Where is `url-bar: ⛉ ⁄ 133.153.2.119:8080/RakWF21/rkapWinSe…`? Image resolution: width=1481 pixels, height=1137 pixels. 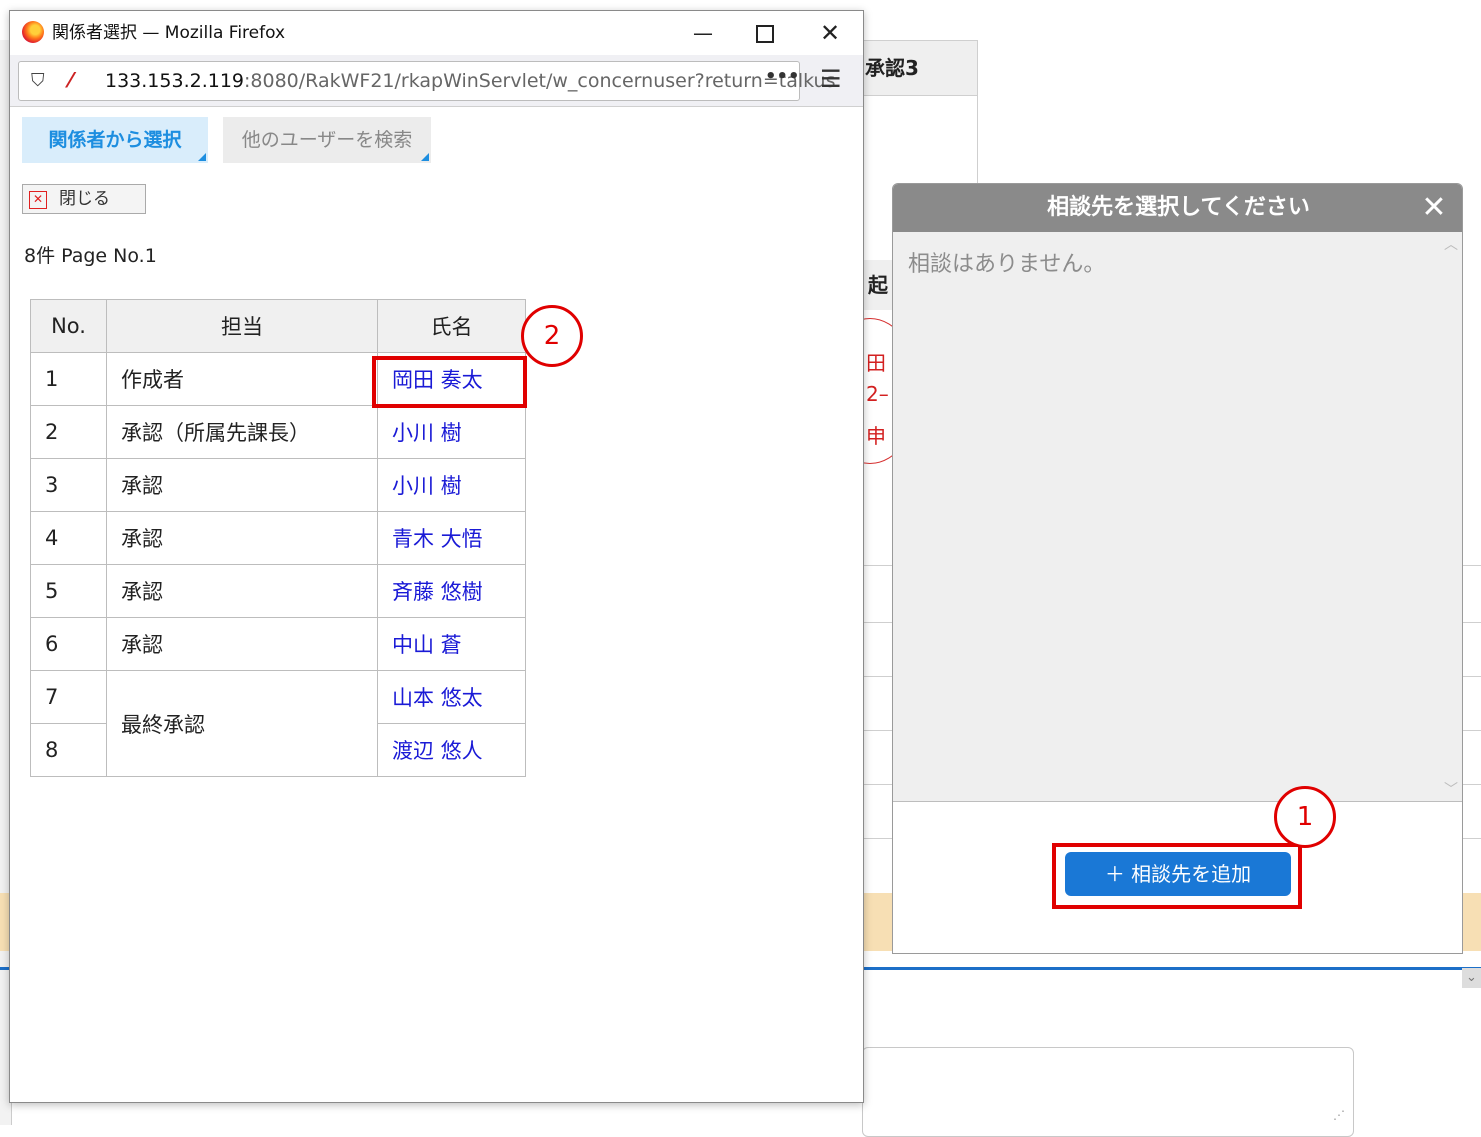
url-bar: ⛉ ⁄ 133.153.2.119:8080/RakWF21/rkapWinSe… is located at coordinates (426, 81).